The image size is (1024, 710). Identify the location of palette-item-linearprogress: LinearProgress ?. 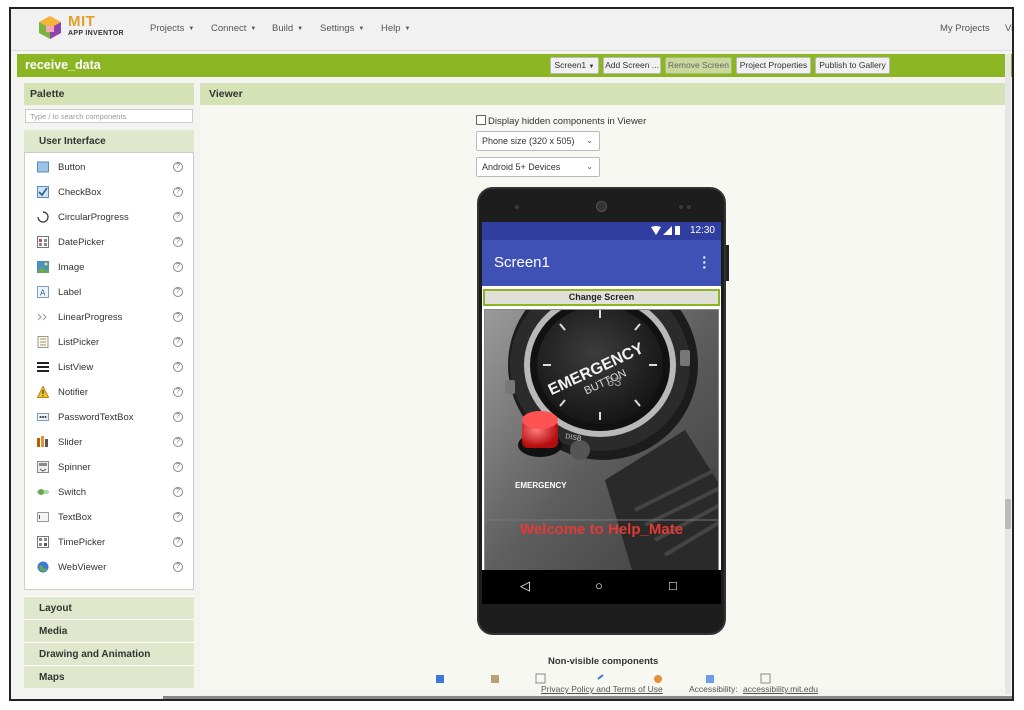
(109, 317).